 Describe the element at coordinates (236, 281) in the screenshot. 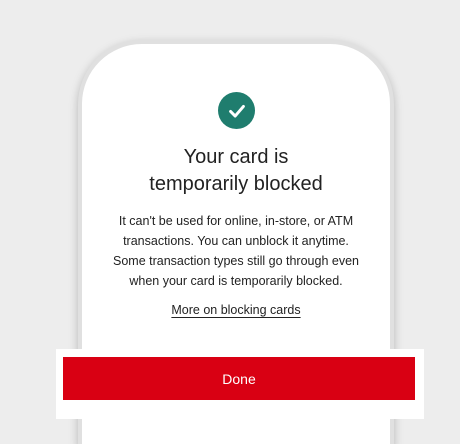

I see `message-line: when your card is temporarily blocked.` at that location.